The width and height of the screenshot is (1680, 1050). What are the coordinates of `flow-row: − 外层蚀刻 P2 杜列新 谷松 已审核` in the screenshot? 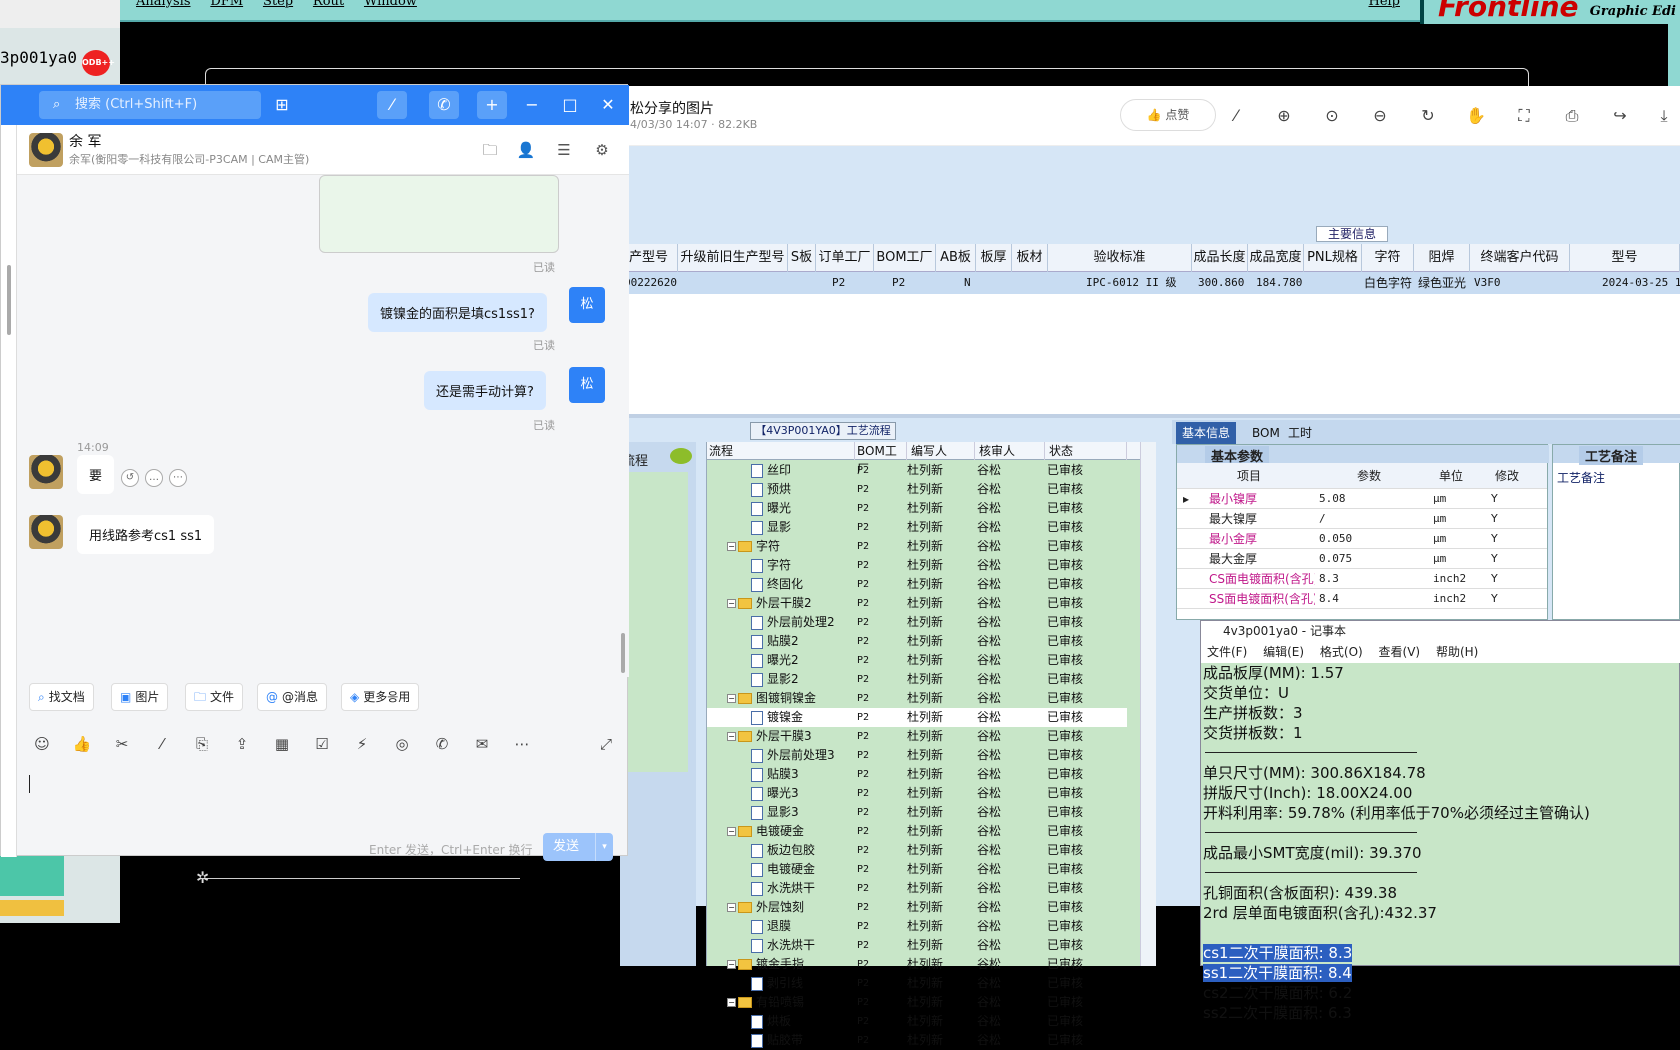 It's located at (917, 907).